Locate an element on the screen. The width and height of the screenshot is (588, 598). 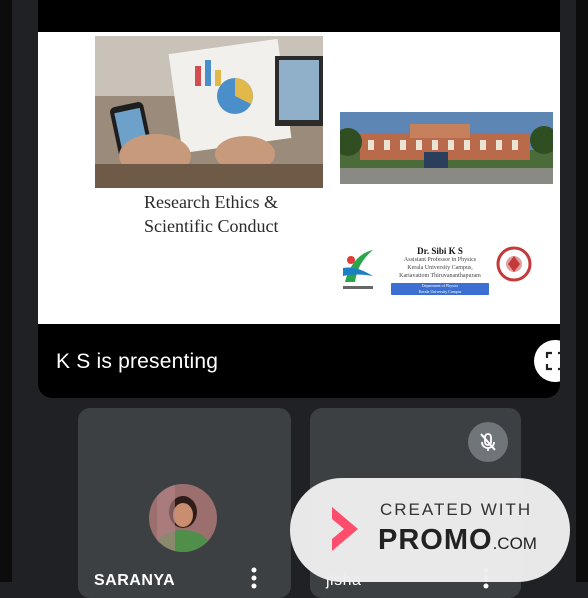
slide-logo-left is located at coordinates (358, 269).